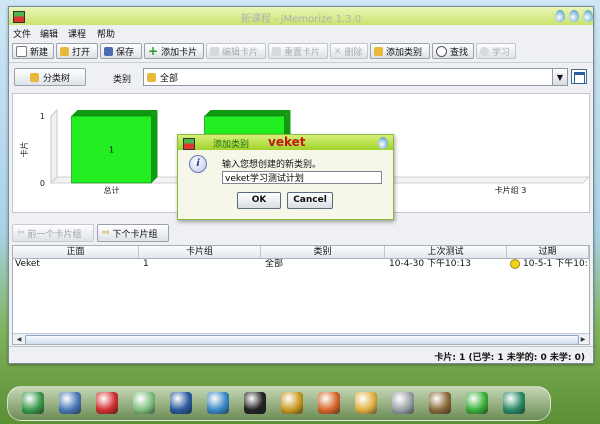 The height and width of the screenshot is (424, 600). What do you see at coordinates (355, 77) in the screenshot?
I see `category-select: 全部 ▼` at bounding box center [355, 77].